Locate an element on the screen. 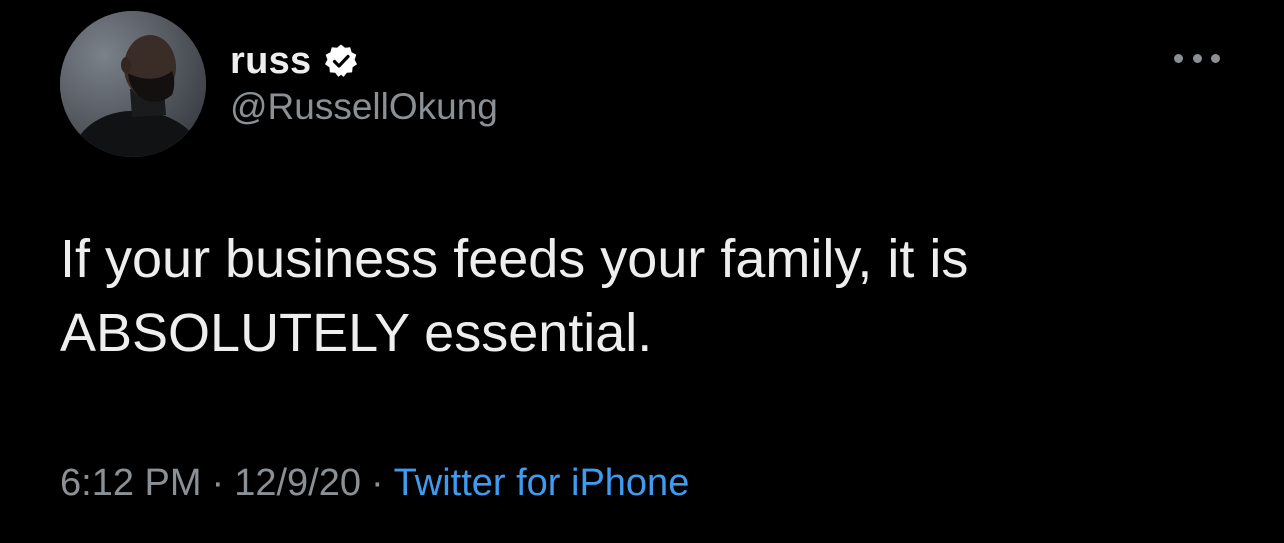  avatar-image is located at coordinates (133, 84).